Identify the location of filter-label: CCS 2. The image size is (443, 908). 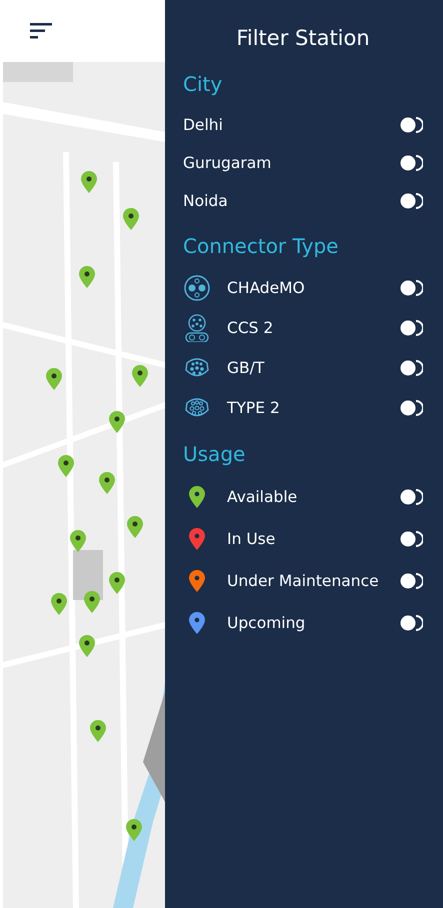
(250, 328).